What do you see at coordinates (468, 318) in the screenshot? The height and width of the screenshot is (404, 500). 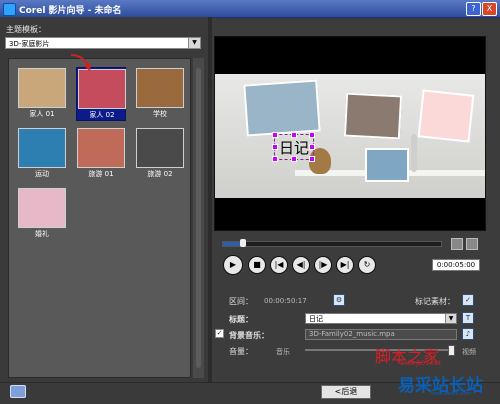 I see `text-edit-icon: T` at bounding box center [468, 318].